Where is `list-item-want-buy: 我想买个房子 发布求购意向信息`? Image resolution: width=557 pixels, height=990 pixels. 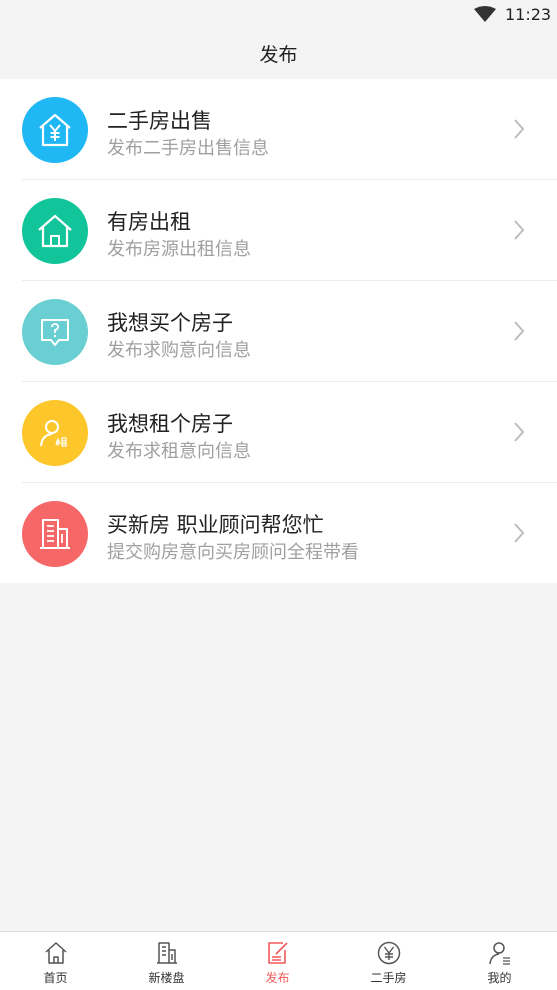 list-item-want-buy: 我想买个房子 发布求购意向信息 is located at coordinates (278, 331).